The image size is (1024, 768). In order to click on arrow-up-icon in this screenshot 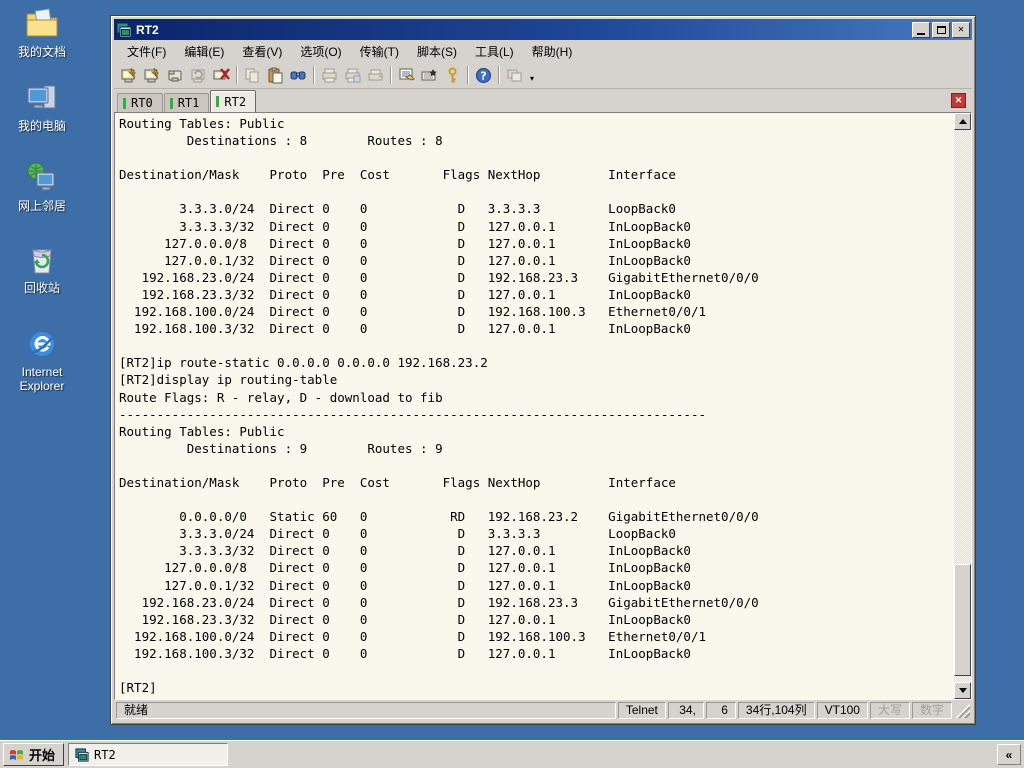, I will do `click(962, 121)`.